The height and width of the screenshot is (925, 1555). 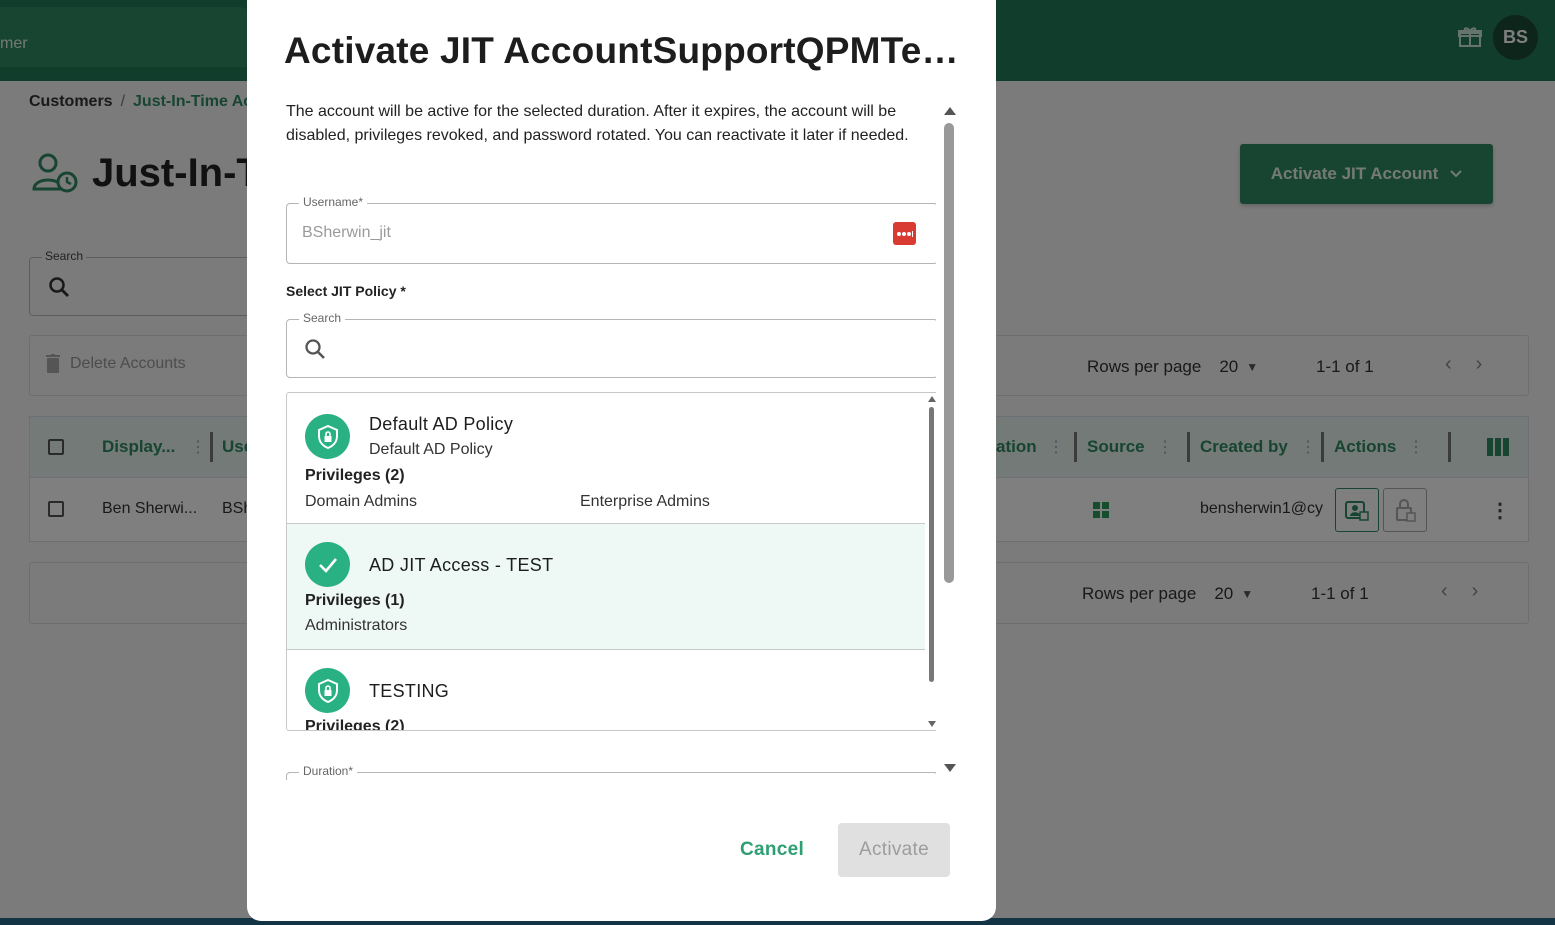 What do you see at coordinates (950, 768) in the screenshot?
I see `dialog-scroll-down-arrow` at bounding box center [950, 768].